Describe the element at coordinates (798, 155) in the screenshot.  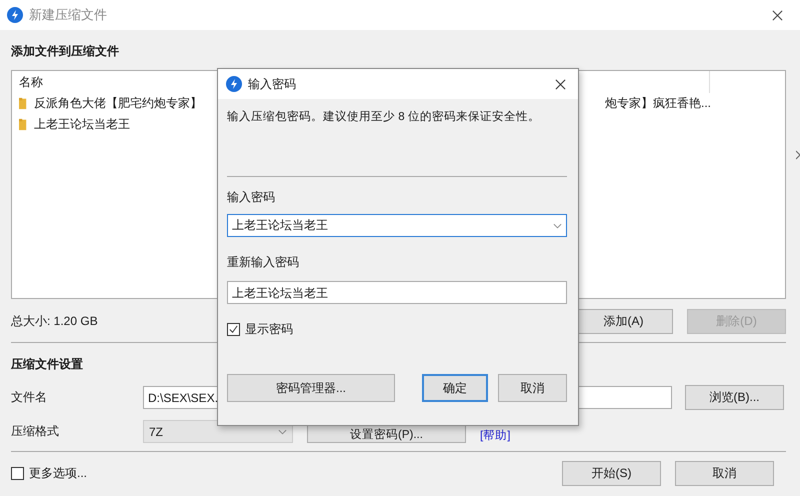
I see `chevron-icon` at that location.